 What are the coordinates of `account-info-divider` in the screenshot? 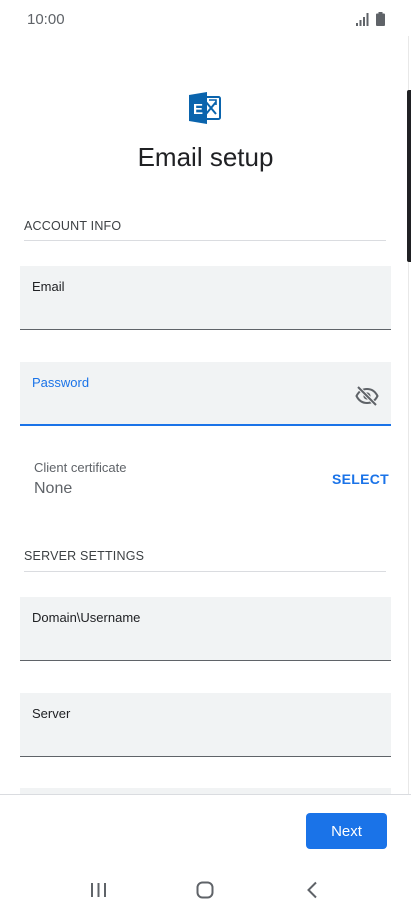 It's located at (205, 240).